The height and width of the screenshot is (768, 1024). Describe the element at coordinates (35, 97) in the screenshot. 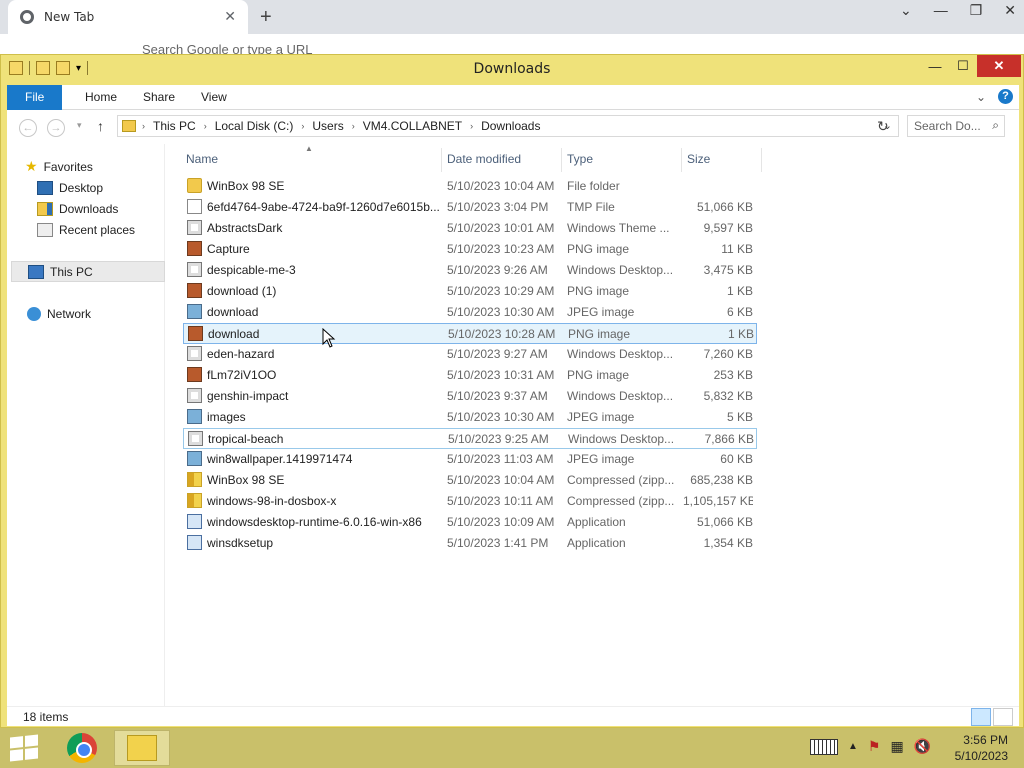

I see `tab-file: File` at that location.